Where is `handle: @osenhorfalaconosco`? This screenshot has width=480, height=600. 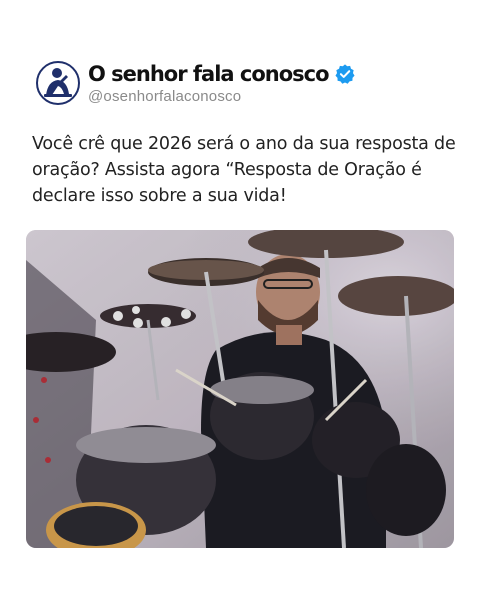 handle: @osenhorfalaconosco is located at coordinates (222, 96).